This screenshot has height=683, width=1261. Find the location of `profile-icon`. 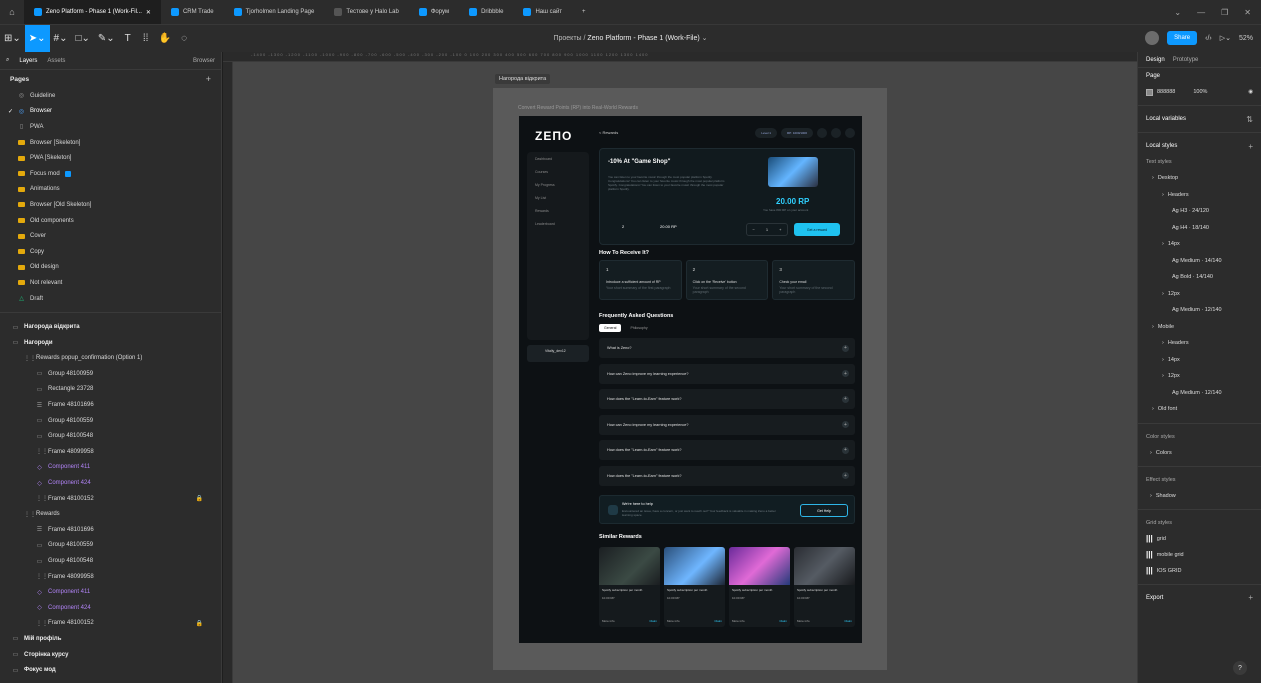

profile-icon is located at coordinates (850, 133).